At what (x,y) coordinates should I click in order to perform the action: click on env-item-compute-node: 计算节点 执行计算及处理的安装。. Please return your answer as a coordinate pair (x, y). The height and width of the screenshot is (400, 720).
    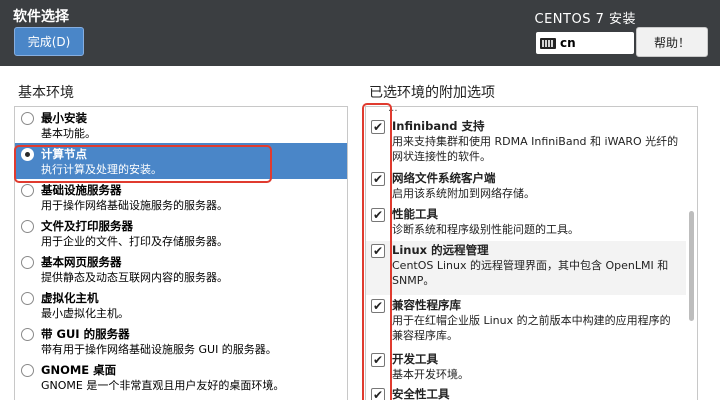
    Looking at the image, I should click on (181, 161).